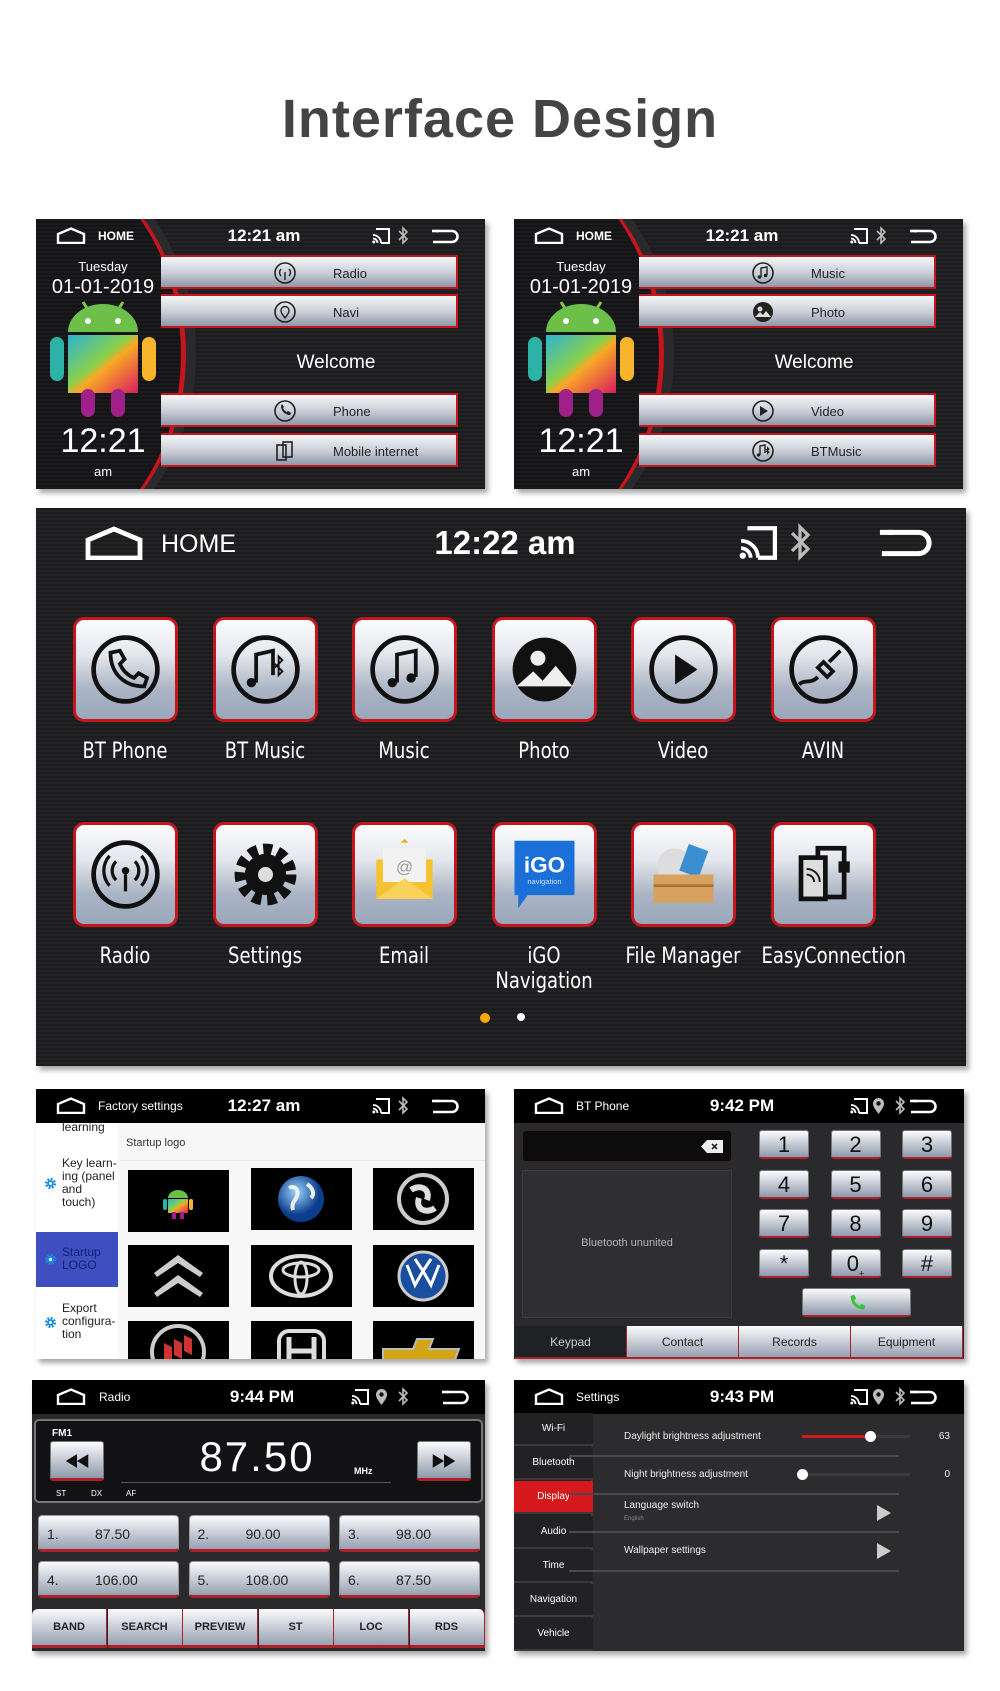  Describe the element at coordinates (409, 1579) in the screenshot. I see `preset-button: 6. 87.50` at that location.